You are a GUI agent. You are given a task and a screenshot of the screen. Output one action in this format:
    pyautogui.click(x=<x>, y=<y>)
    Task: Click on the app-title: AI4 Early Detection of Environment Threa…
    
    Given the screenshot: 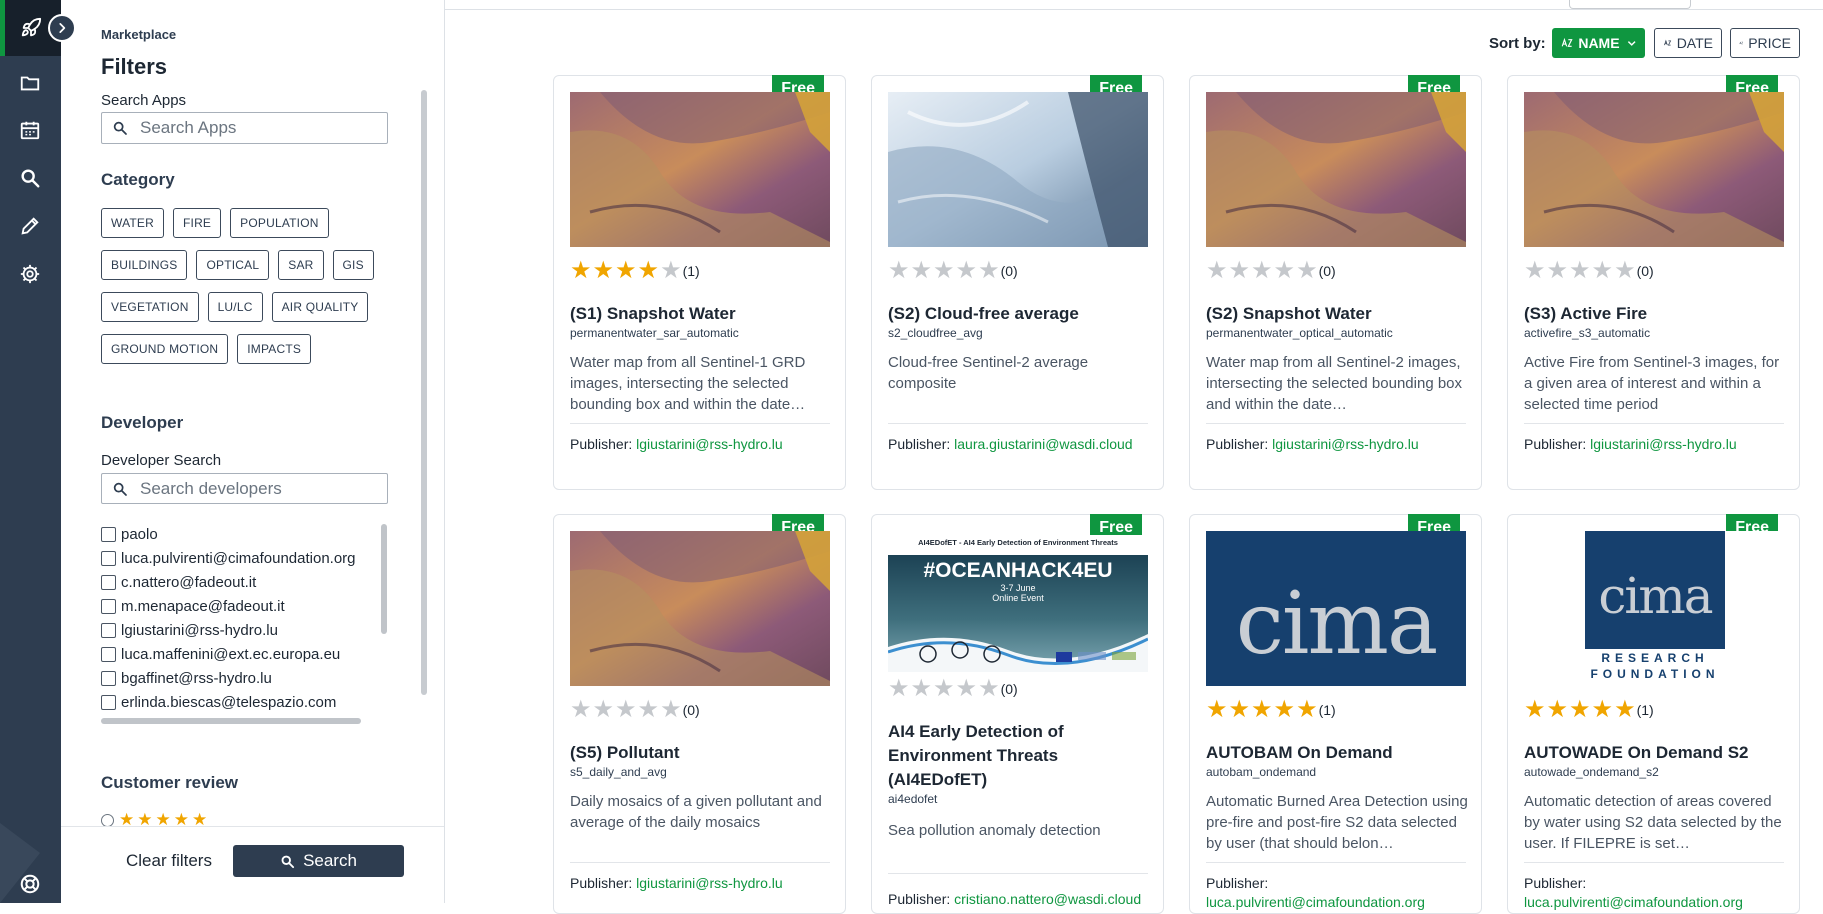 What is the action you would take?
    pyautogui.click(x=1019, y=756)
    